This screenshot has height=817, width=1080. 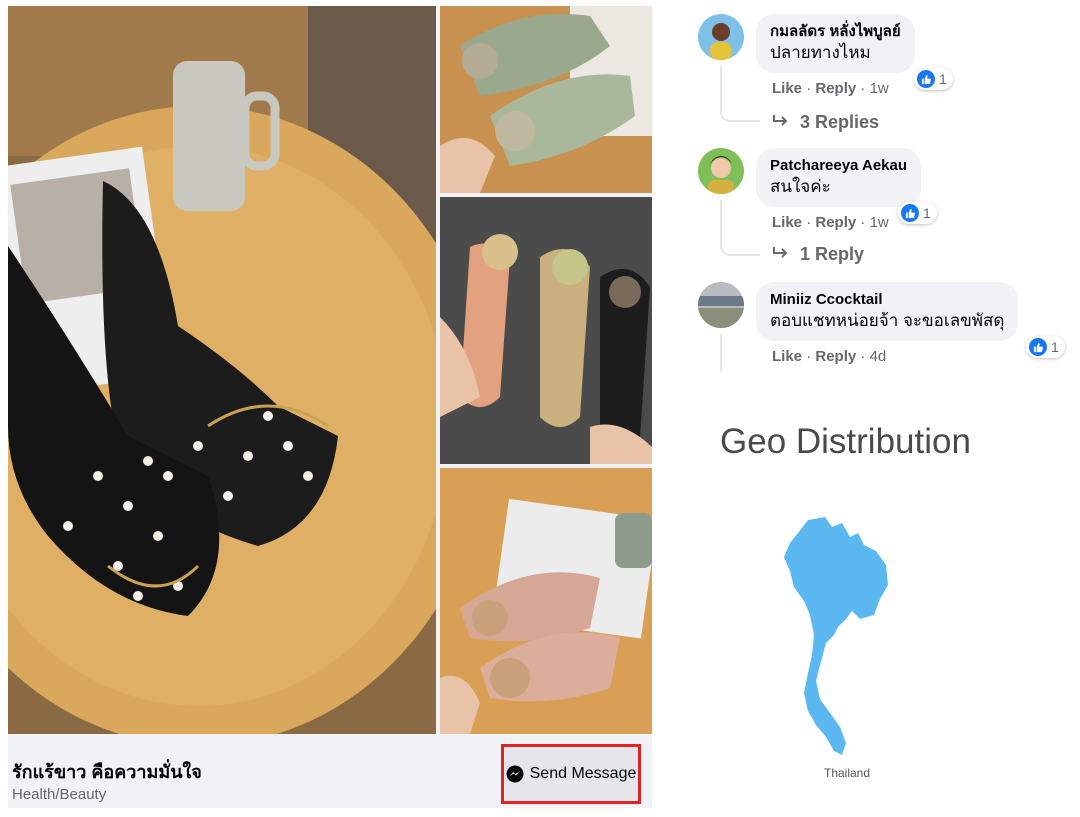 What do you see at coordinates (546, 99) in the screenshot?
I see `ad-photo-green-flats` at bounding box center [546, 99].